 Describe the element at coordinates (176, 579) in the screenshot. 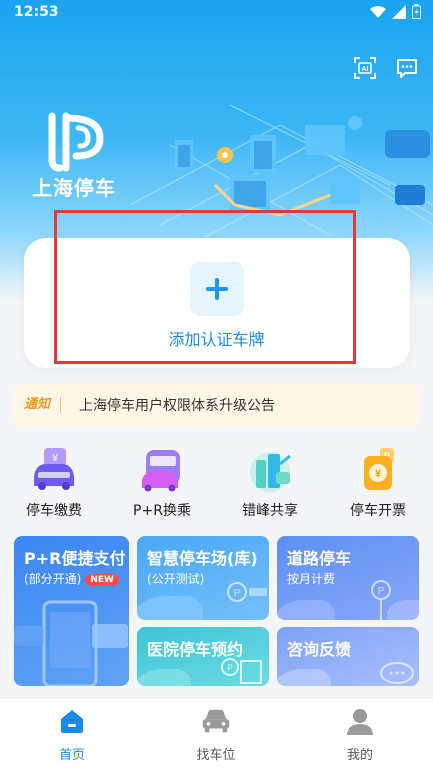

I see `smart-lot-subtitle: (公开测试)` at that location.